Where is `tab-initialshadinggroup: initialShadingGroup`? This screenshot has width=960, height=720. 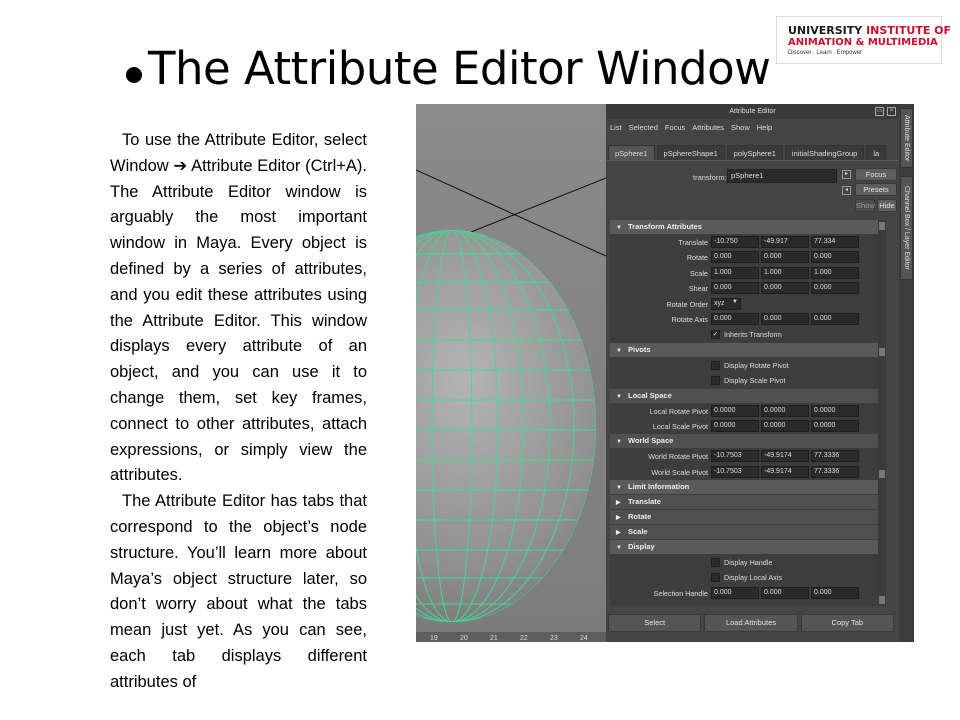
tab-initialshadinggroup: initialShadingGroup is located at coordinates (824, 152).